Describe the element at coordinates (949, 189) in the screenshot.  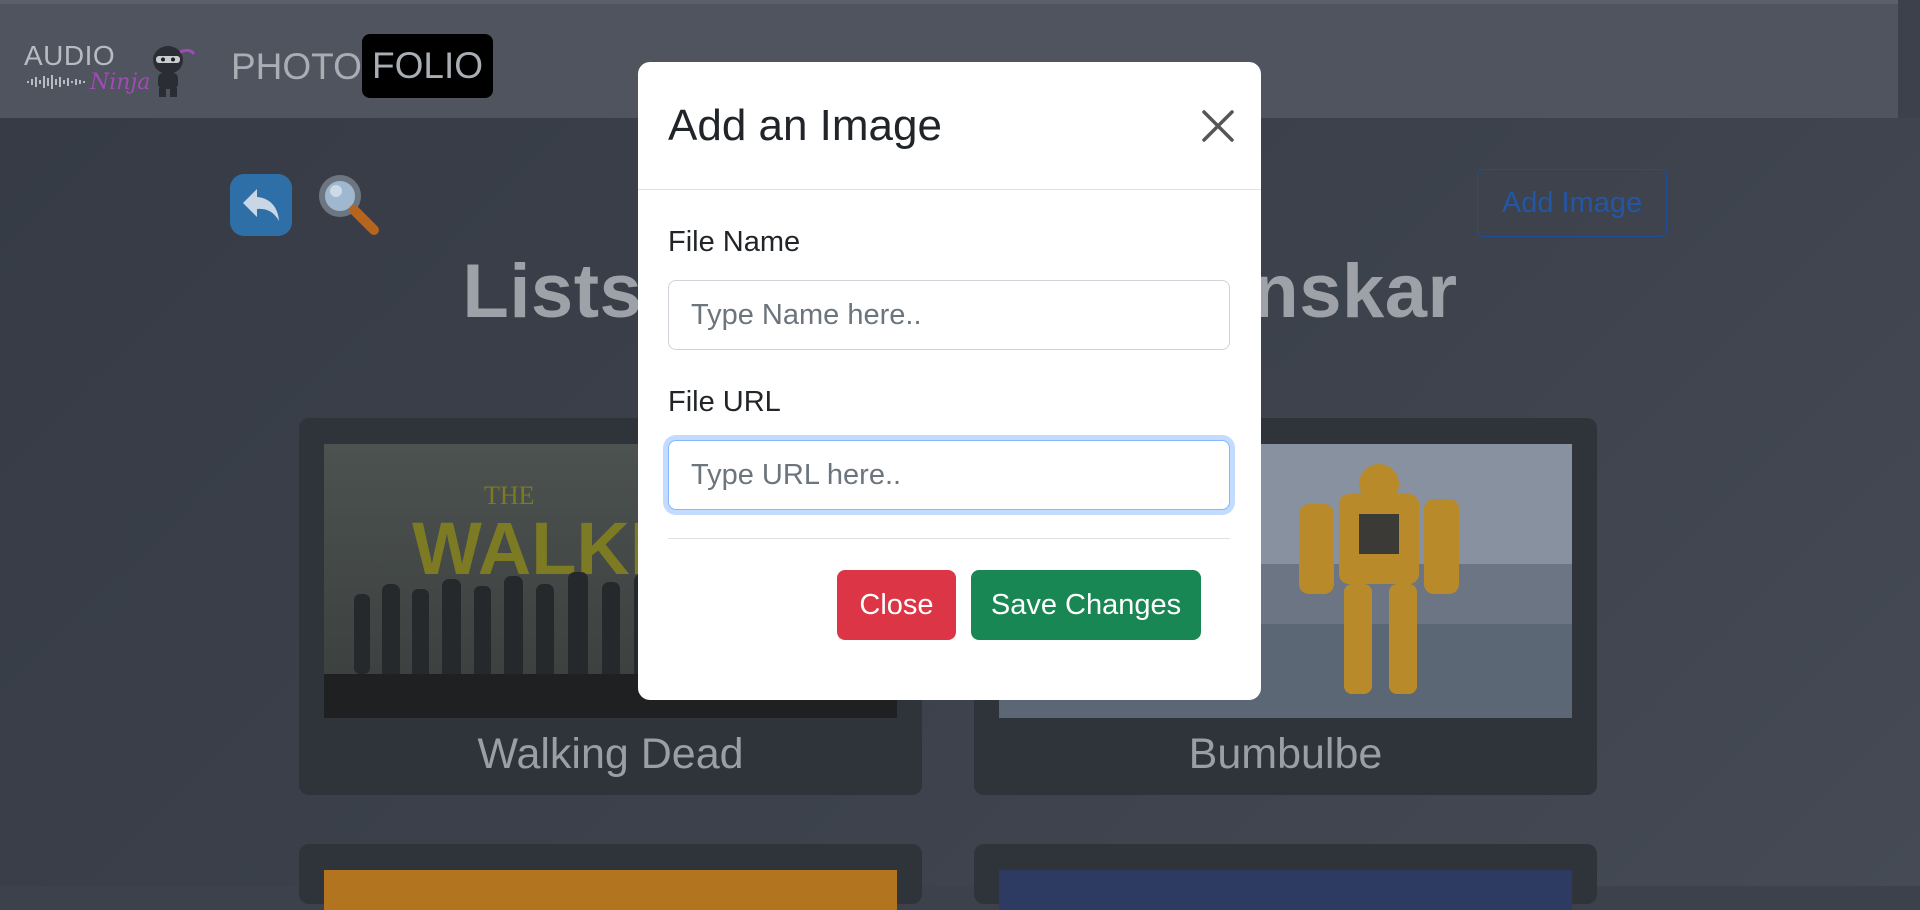
I see `modal-header-divider` at that location.